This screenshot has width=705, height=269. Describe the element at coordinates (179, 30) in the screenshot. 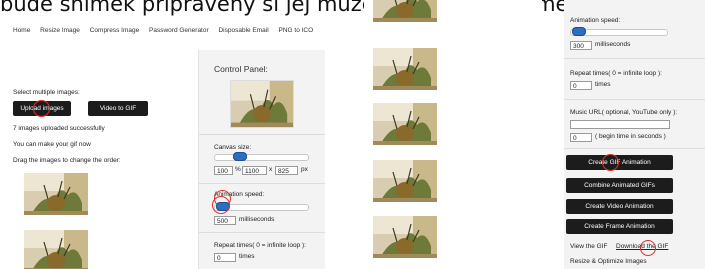

I see `nav-password-generator: Password Generator` at that location.